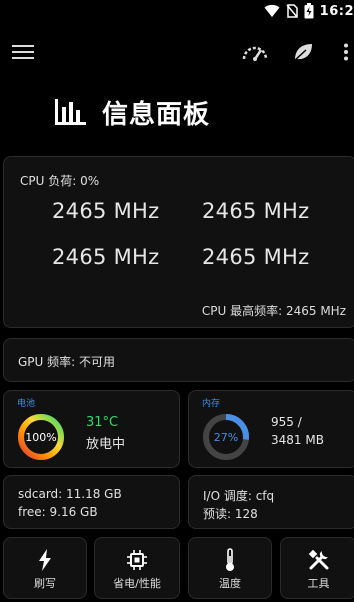  I want to click on sdcard-size: sdcard: 11.18 GB, so click(70, 494).